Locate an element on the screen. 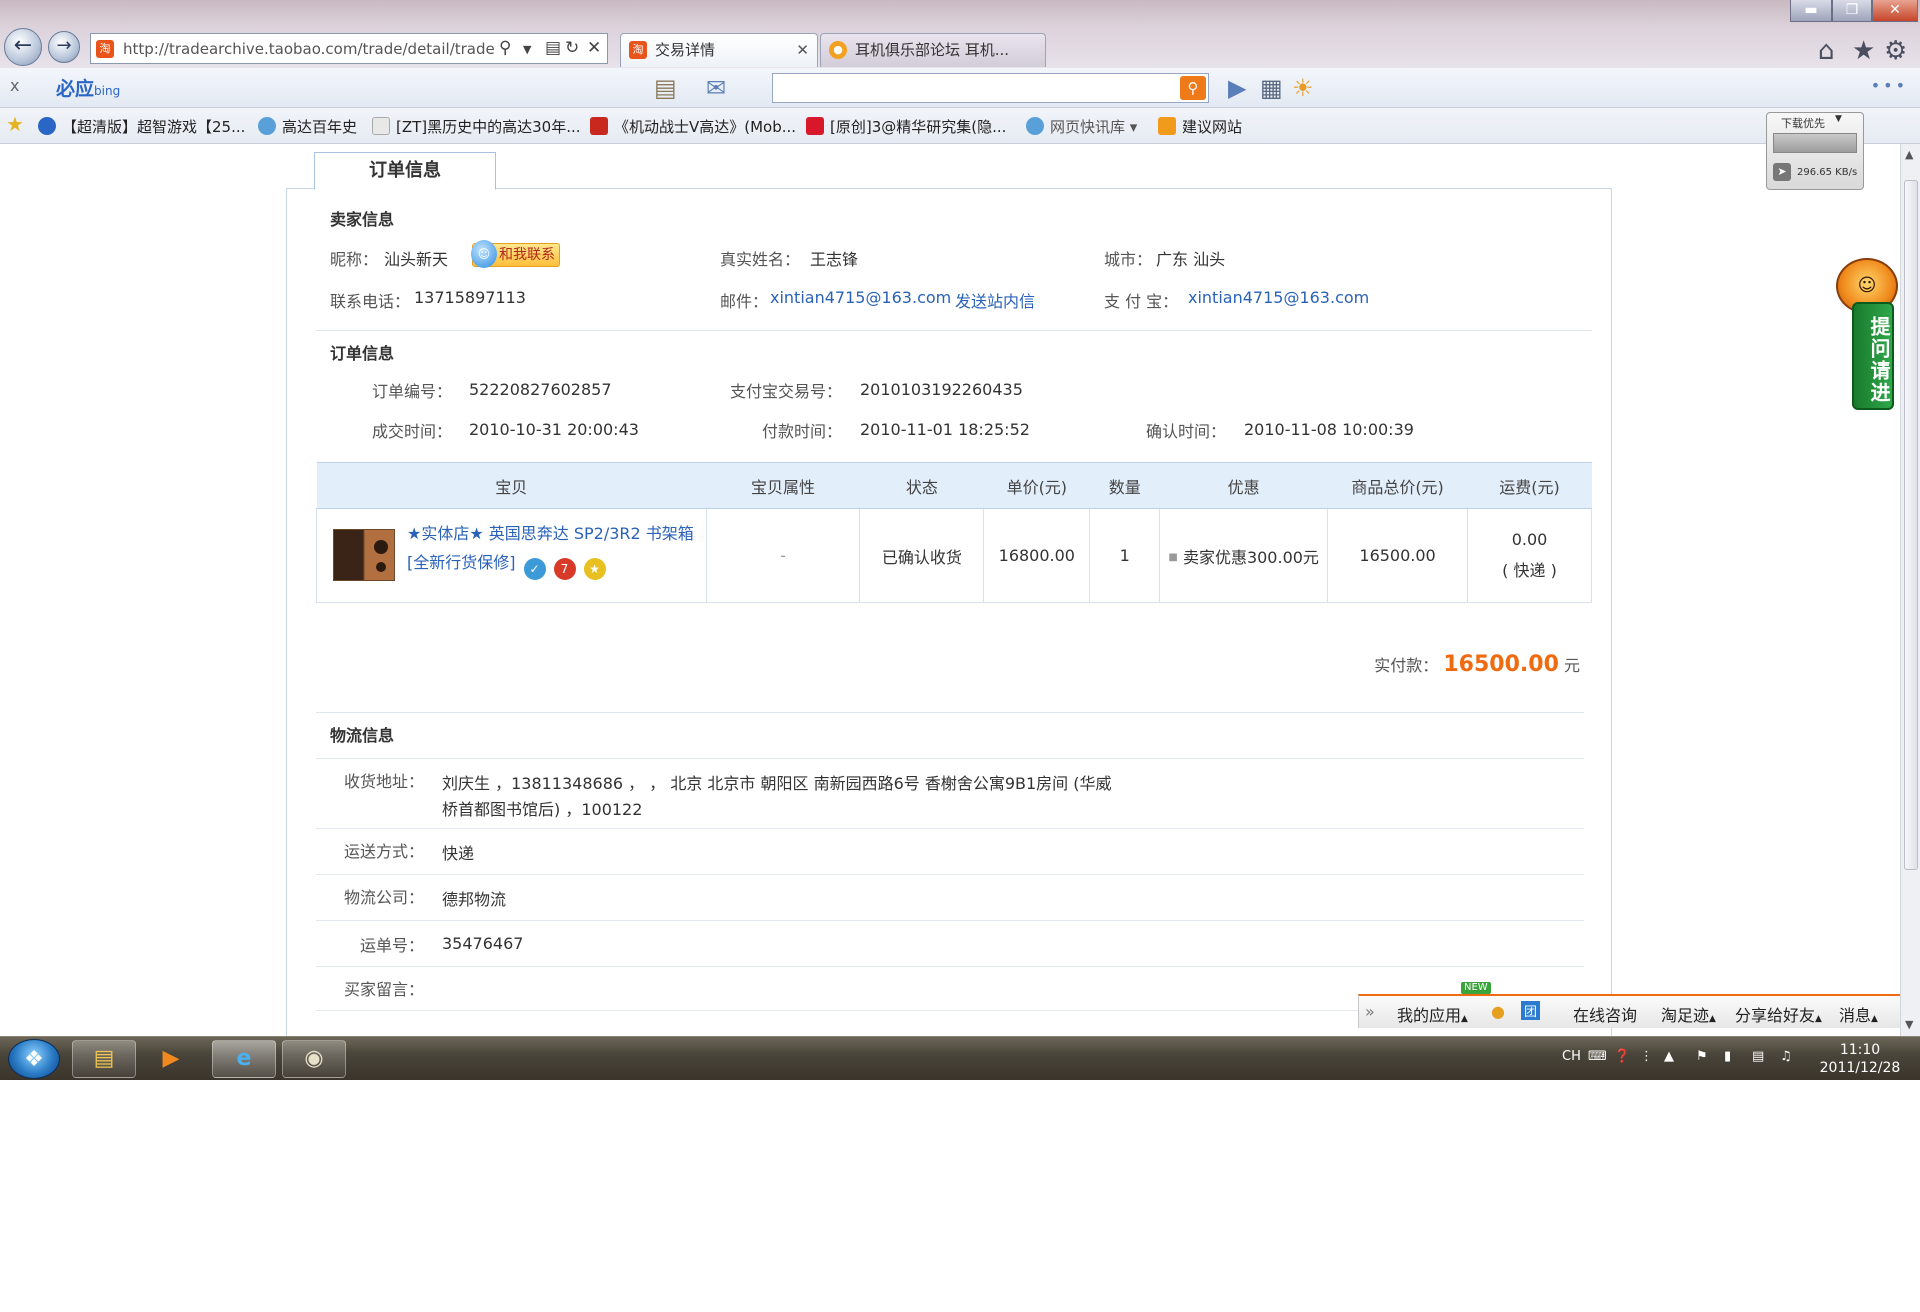 Image resolution: width=1920 pixels, height=1312 pixels. show-hidden-icons: ▲ is located at coordinates (1669, 1056).